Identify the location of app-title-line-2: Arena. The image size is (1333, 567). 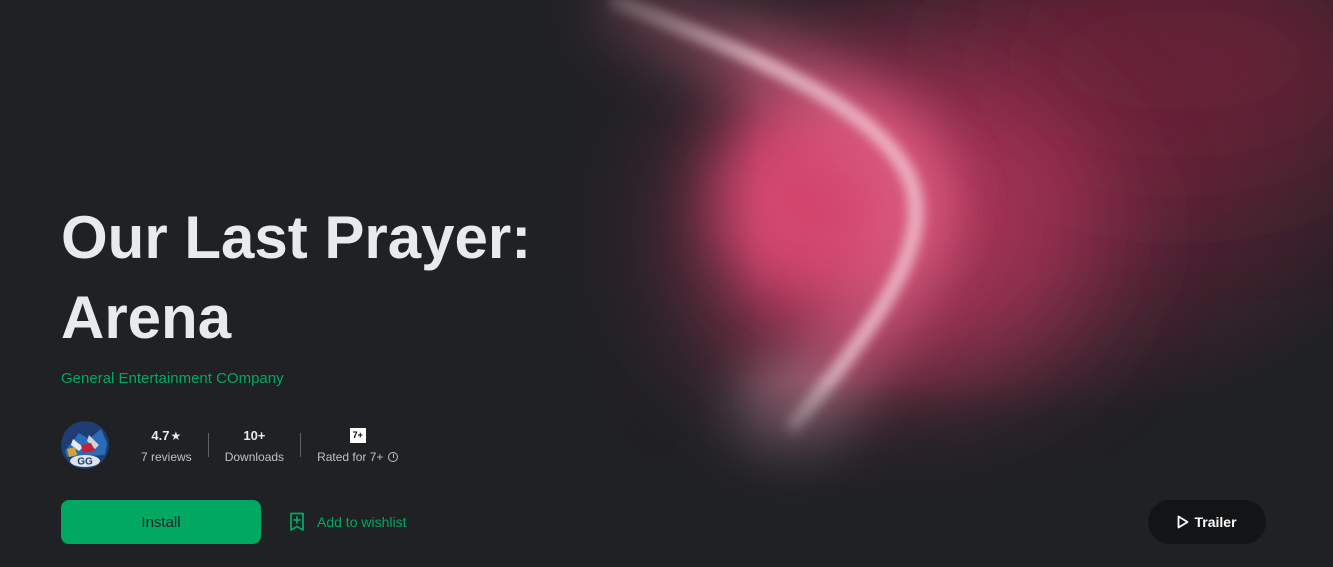
(146, 317).